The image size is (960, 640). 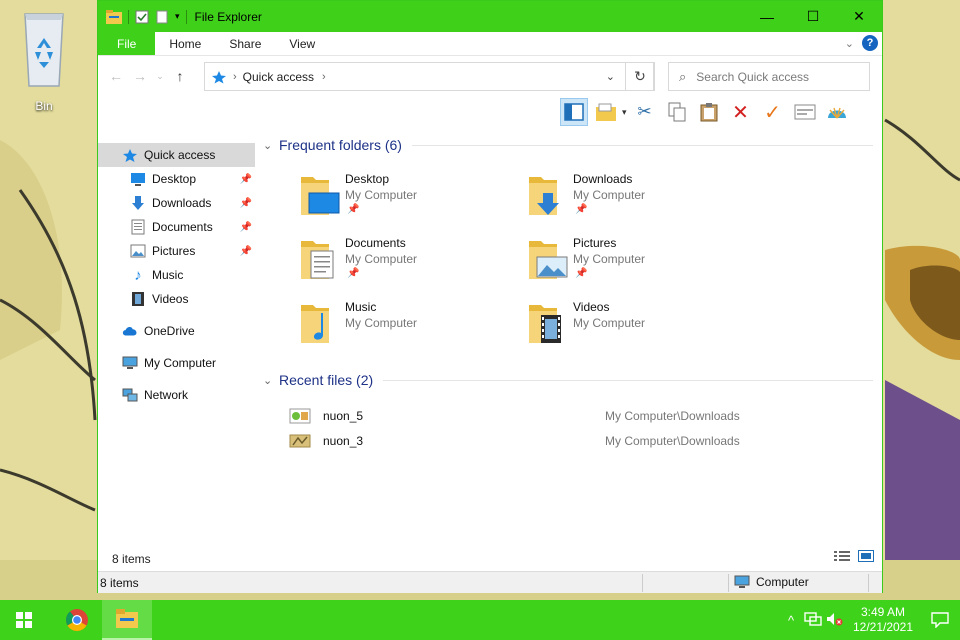 What do you see at coordinates (769, 76) in the screenshot?
I see `search-box: ⌕ Search Quick access` at bounding box center [769, 76].